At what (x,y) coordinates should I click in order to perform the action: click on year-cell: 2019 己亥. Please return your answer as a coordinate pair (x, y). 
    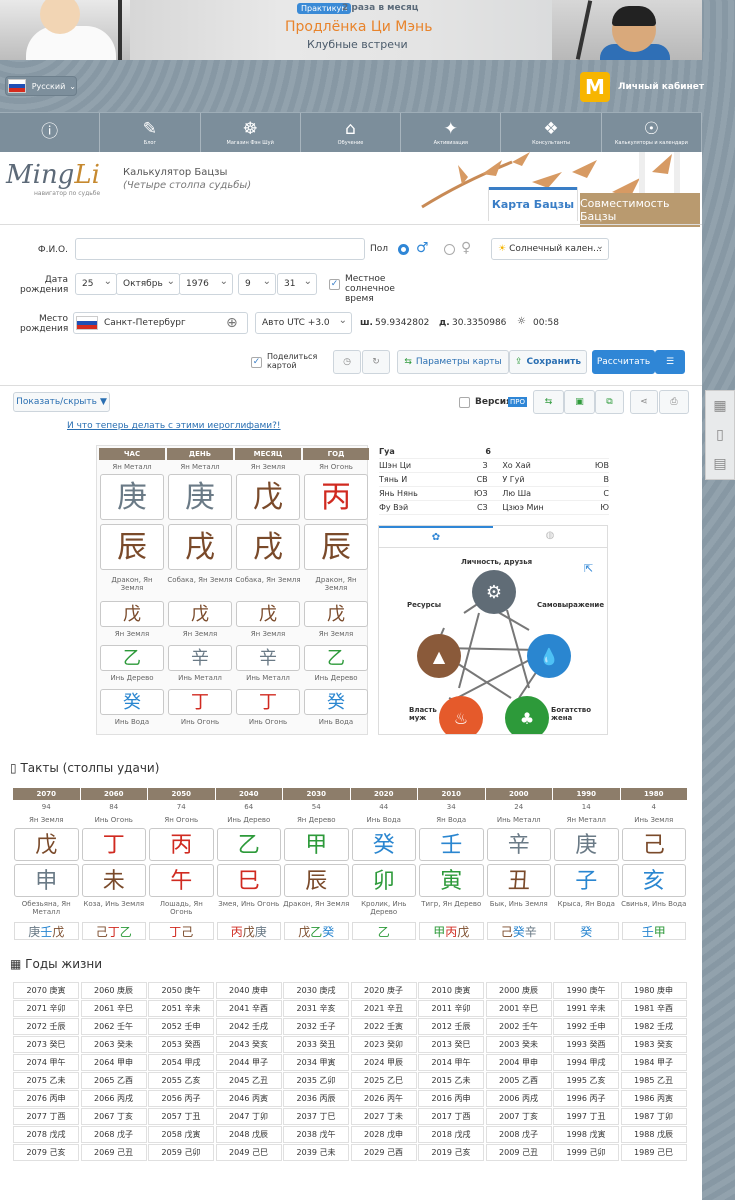
    Looking at the image, I should click on (451, 1152).